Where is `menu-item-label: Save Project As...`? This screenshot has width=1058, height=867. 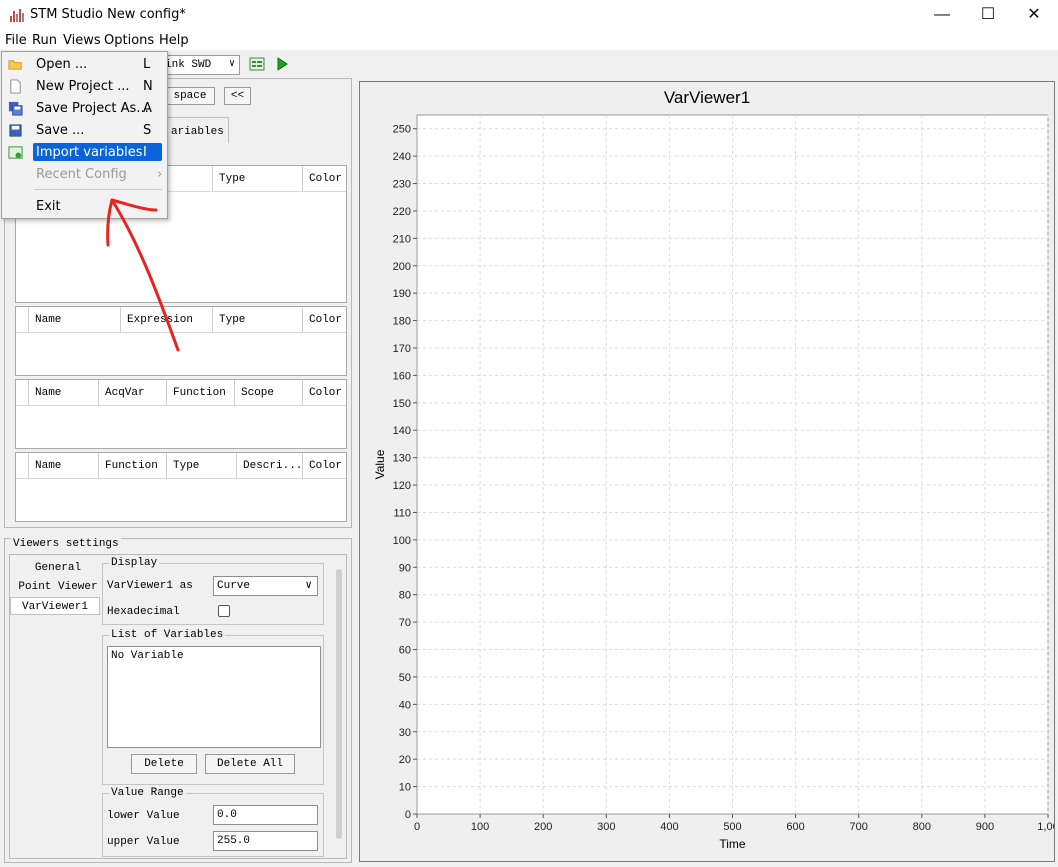
menu-item-label: Save Project As... is located at coordinates (92, 108).